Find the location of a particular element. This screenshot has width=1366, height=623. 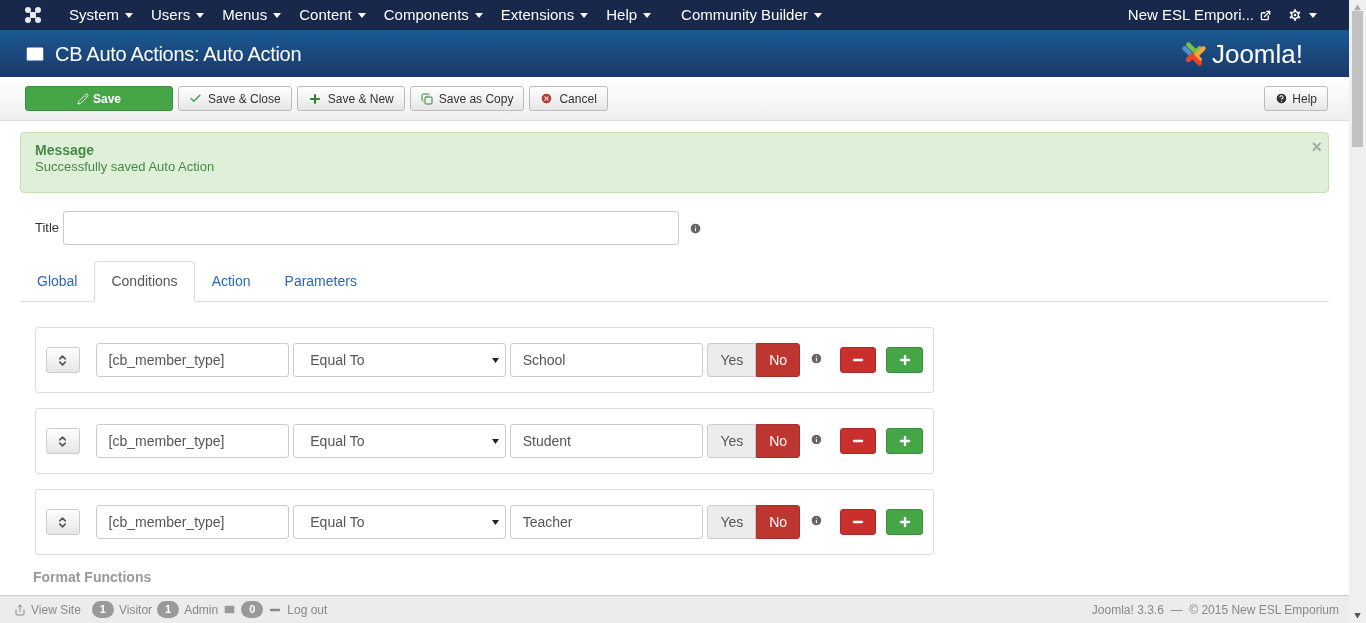

menu-item: Help is located at coordinates (629, 15).